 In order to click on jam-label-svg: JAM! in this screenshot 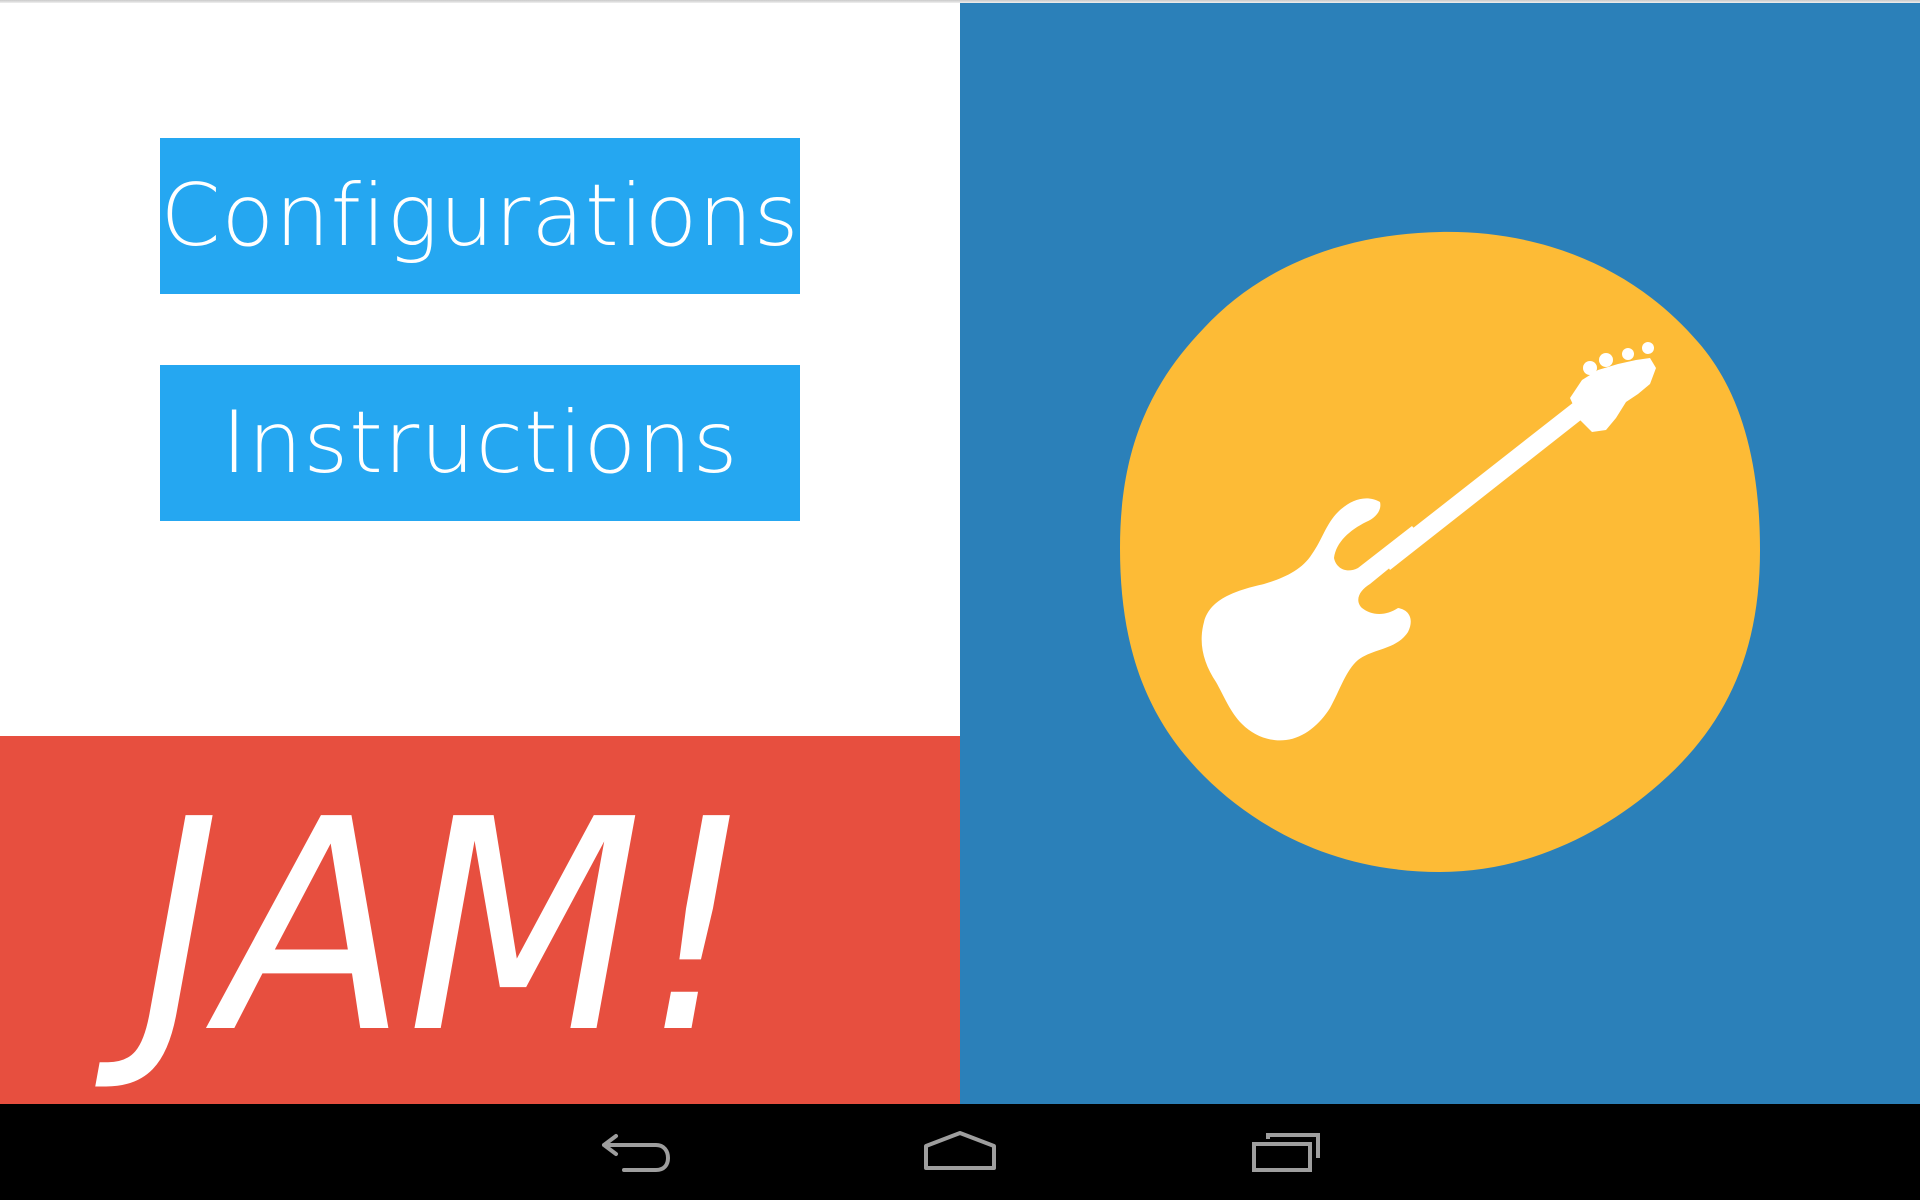, I will do `click(422, 927)`.